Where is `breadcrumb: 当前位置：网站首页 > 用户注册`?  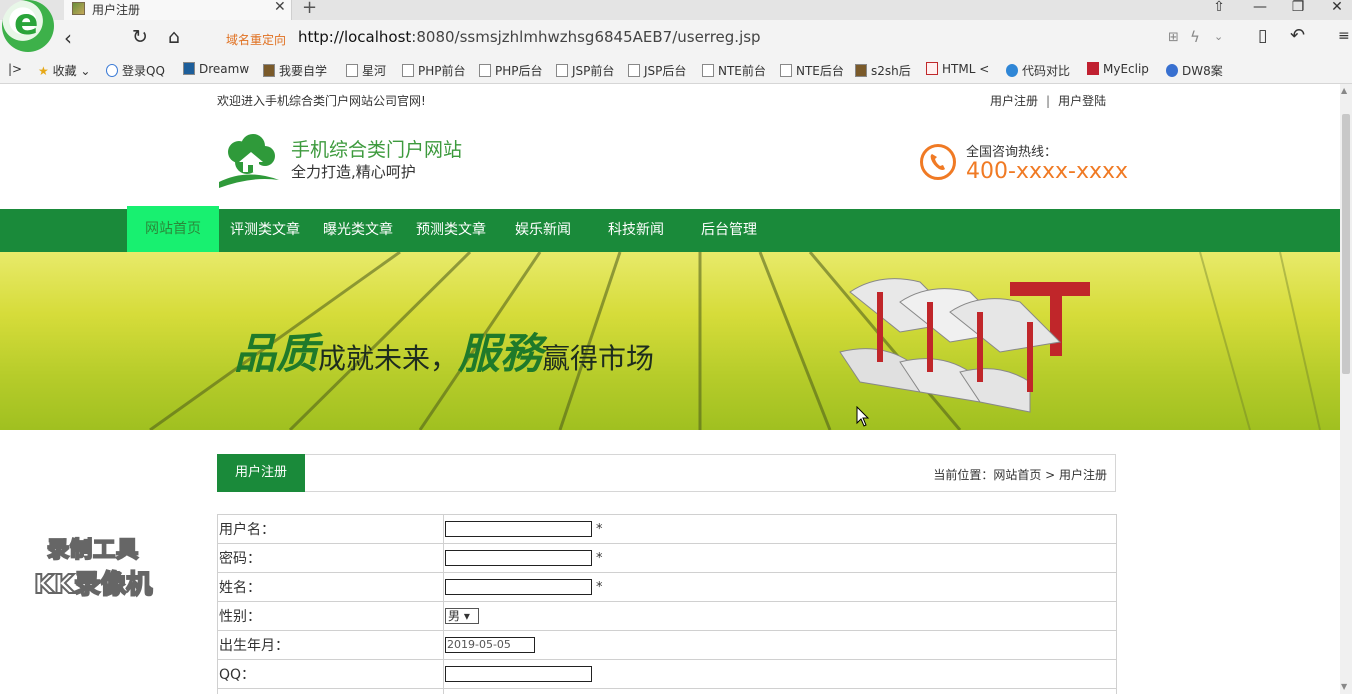 breadcrumb: 当前位置：网站首页 > 用户注册 is located at coordinates (1020, 475).